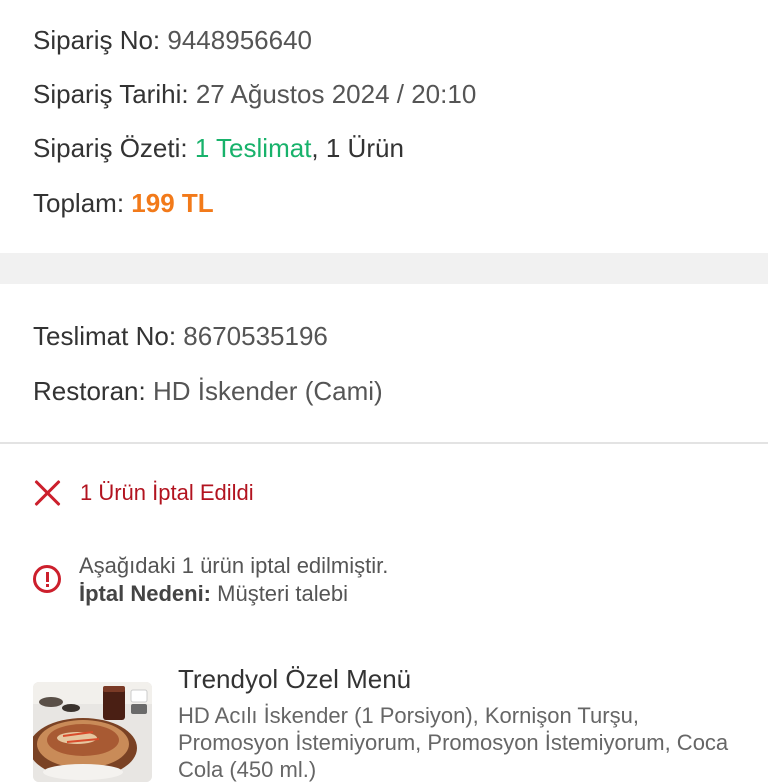  Describe the element at coordinates (294, 679) in the screenshot. I see `product-title: Trendyol Özel Menü` at that location.